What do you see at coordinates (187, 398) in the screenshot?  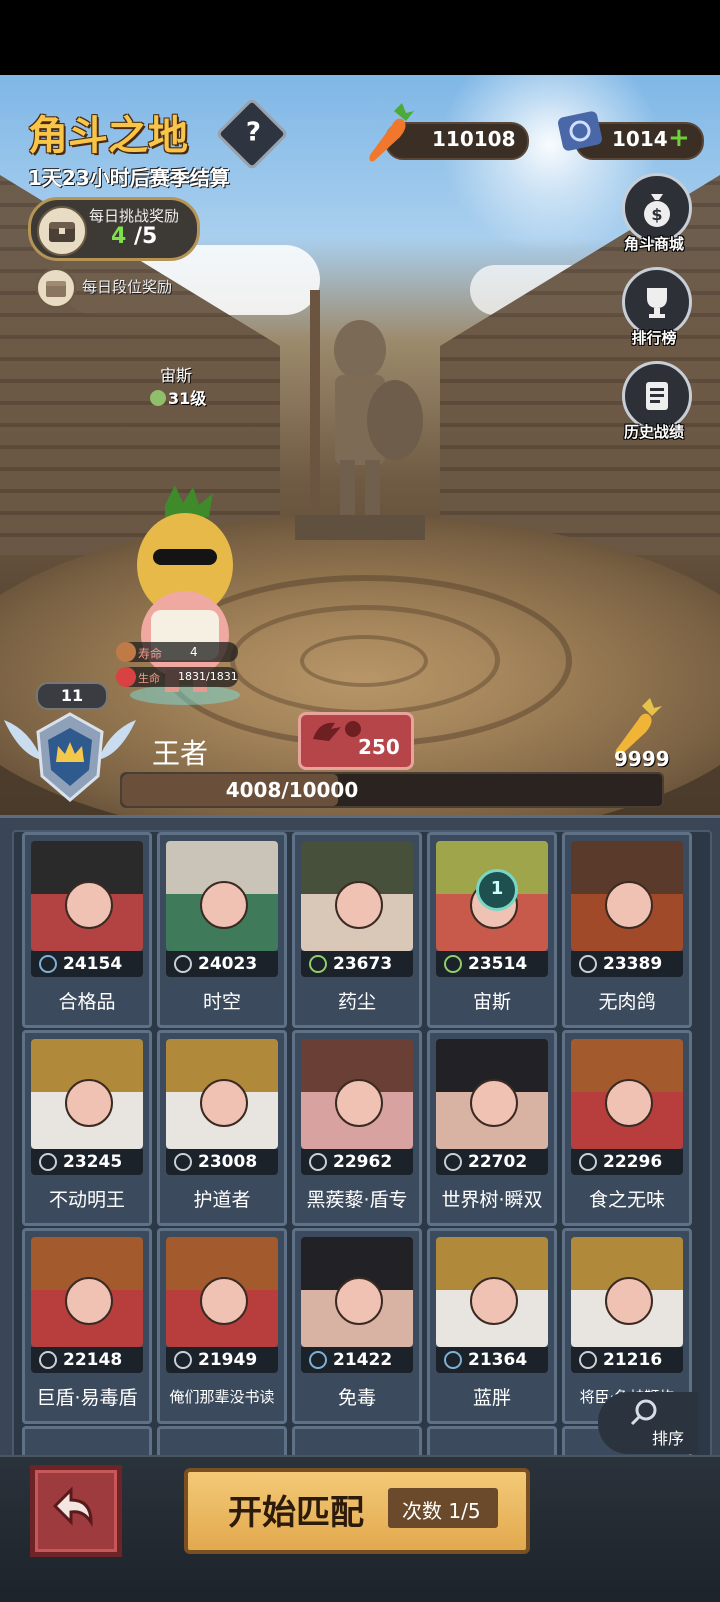 I see `hero-level-text: 31级` at bounding box center [187, 398].